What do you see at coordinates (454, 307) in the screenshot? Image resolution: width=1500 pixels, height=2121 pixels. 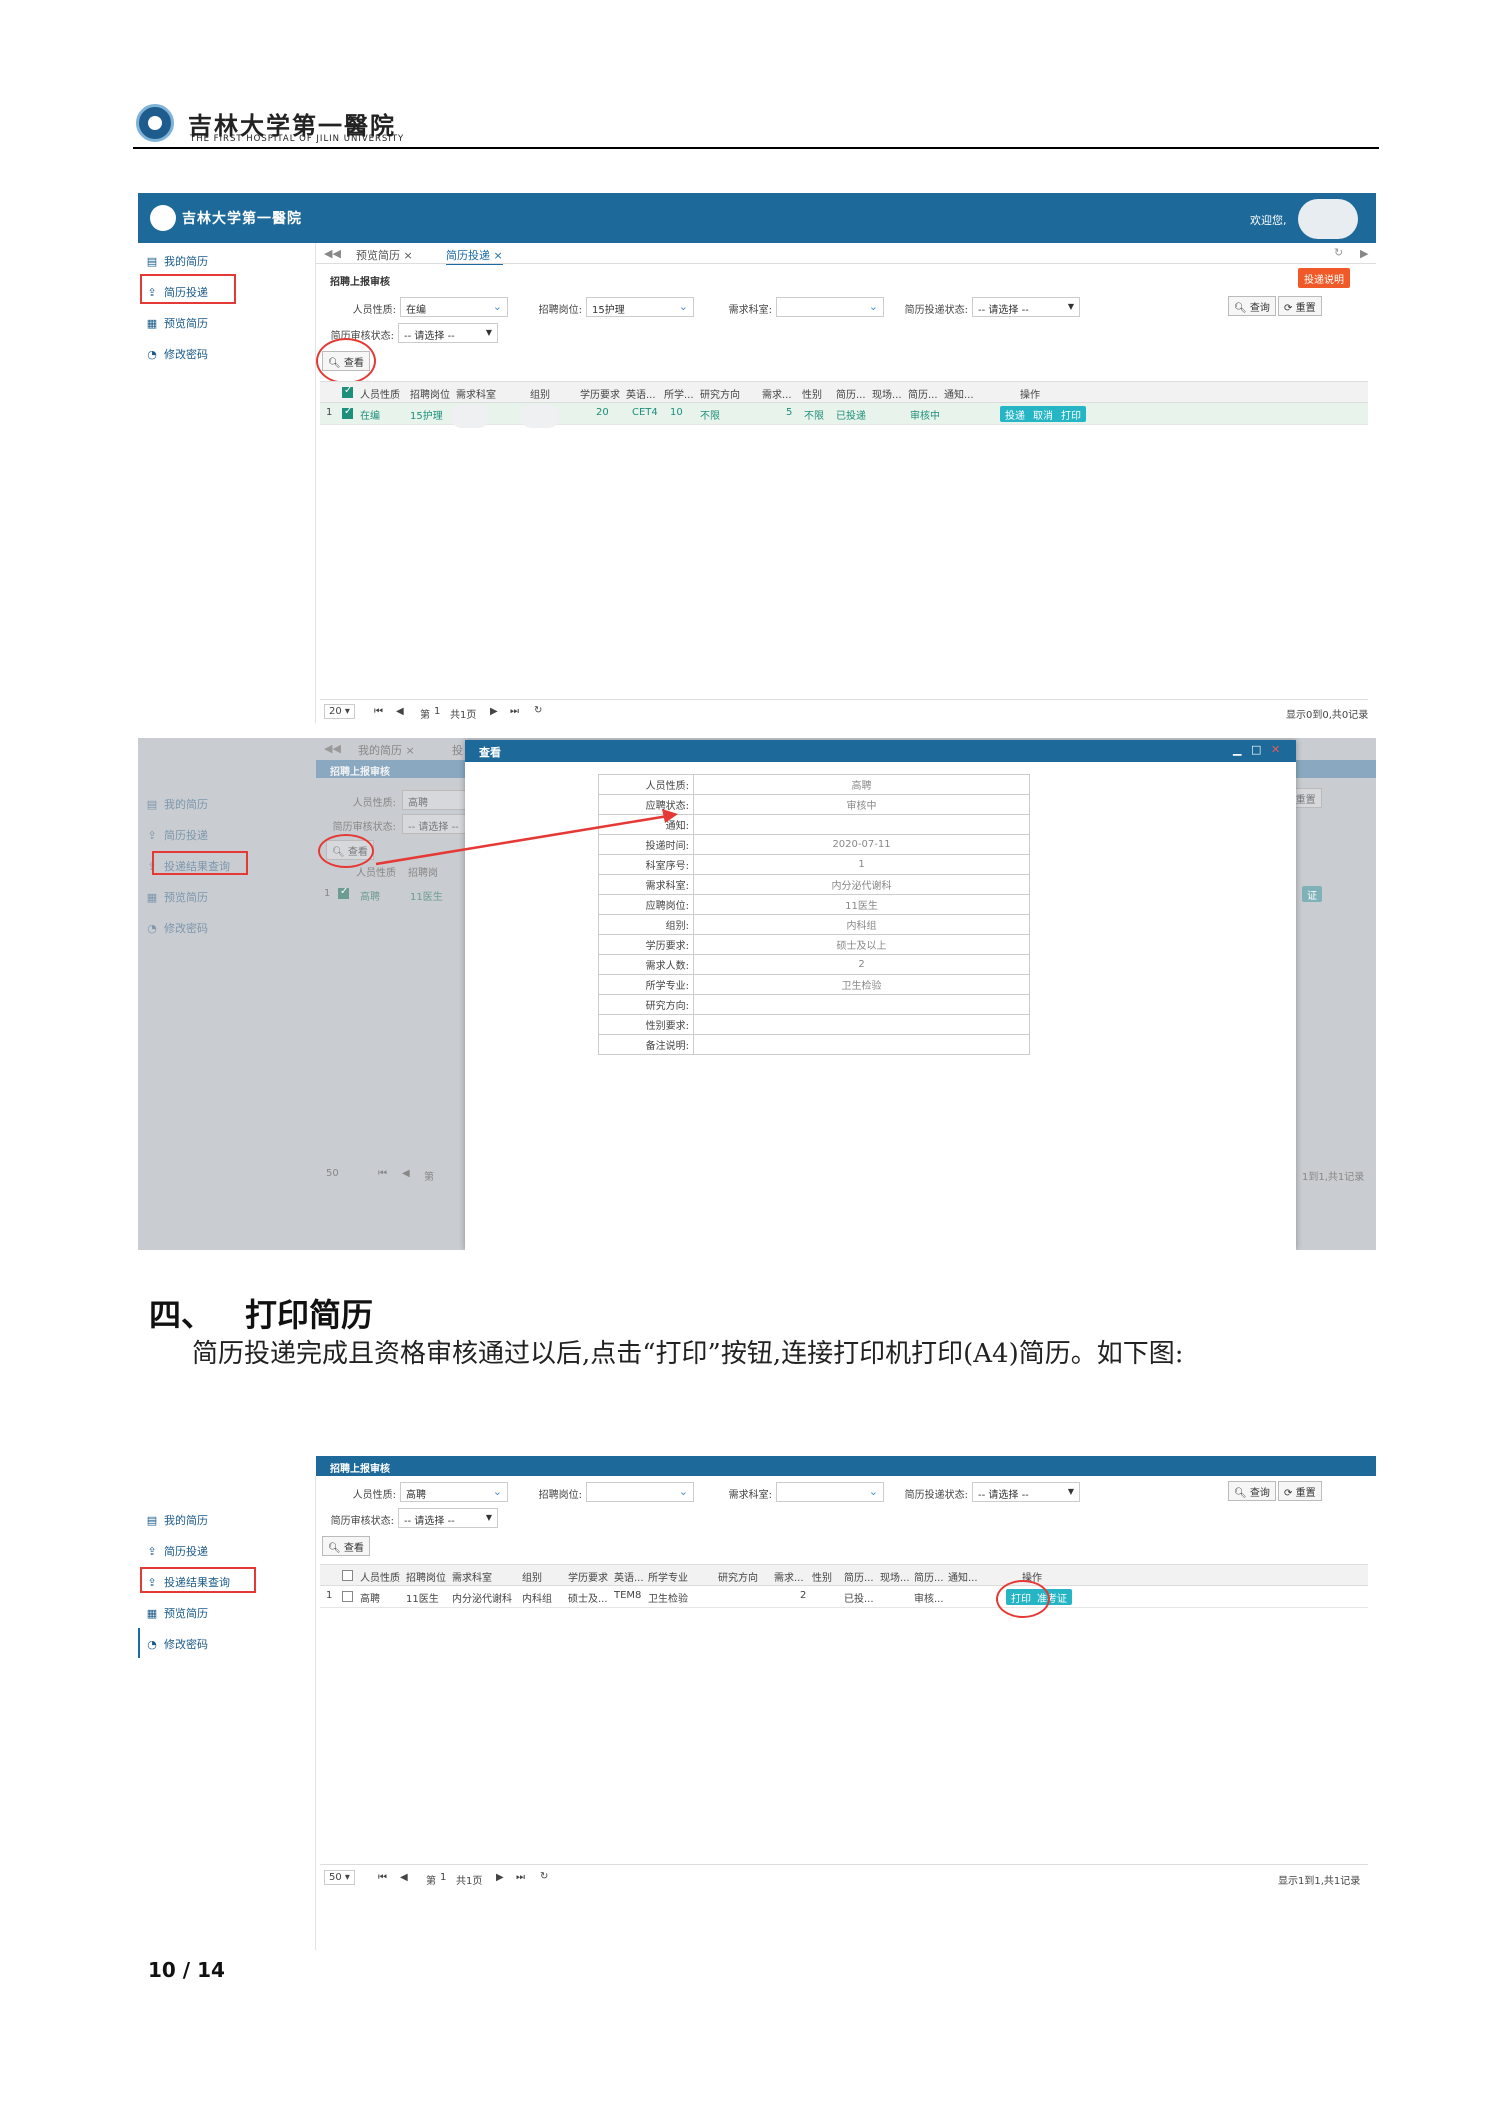 I see `person-type-select: 在编 ⌄` at bounding box center [454, 307].